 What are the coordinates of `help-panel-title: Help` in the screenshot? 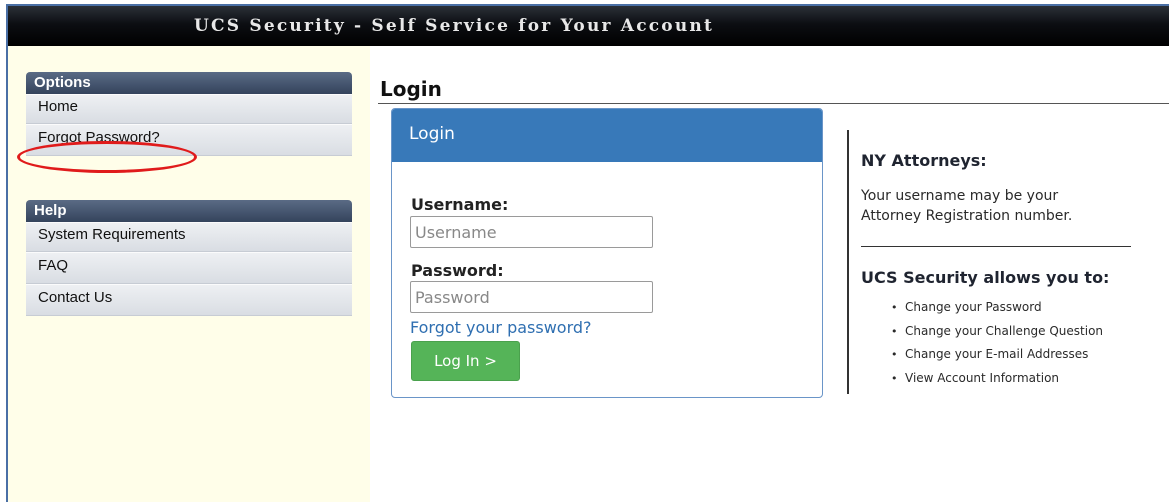 It's located at (189, 211).